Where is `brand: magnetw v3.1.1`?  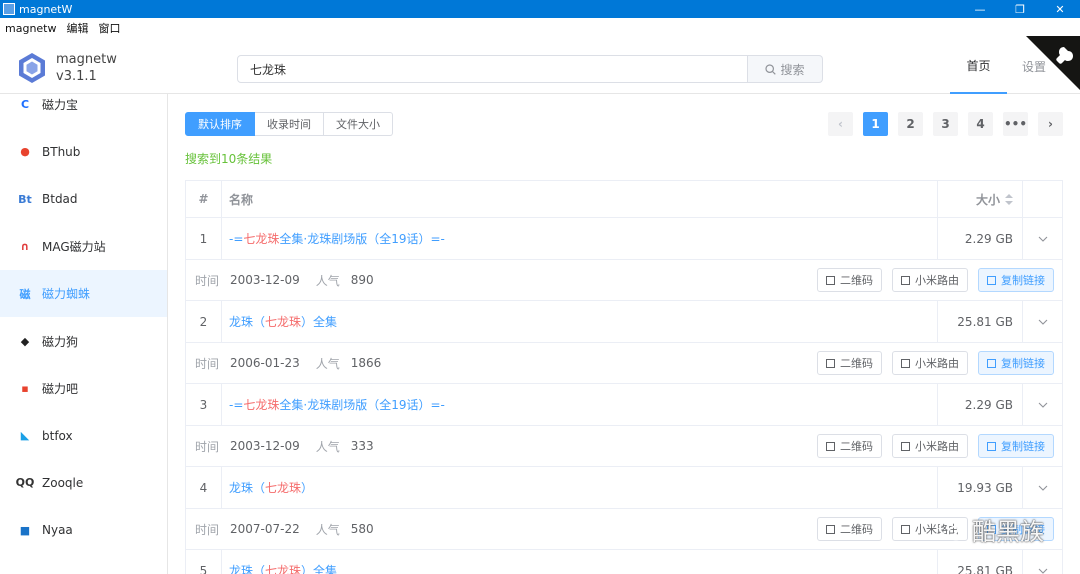 brand: magnetw v3.1.1 is located at coordinates (86, 68).